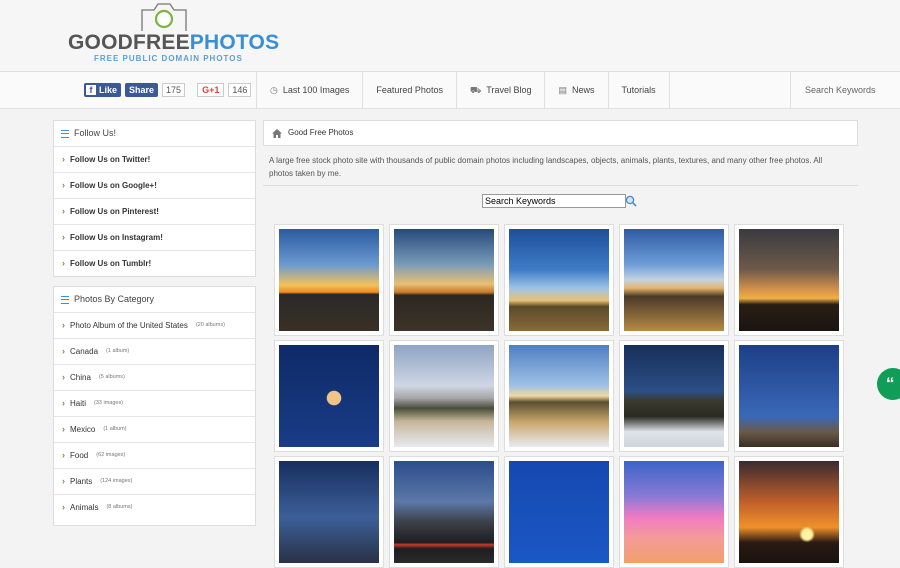 This screenshot has width=900, height=568. I want to click on chat-bubble-icon: “, so click(888, 384).